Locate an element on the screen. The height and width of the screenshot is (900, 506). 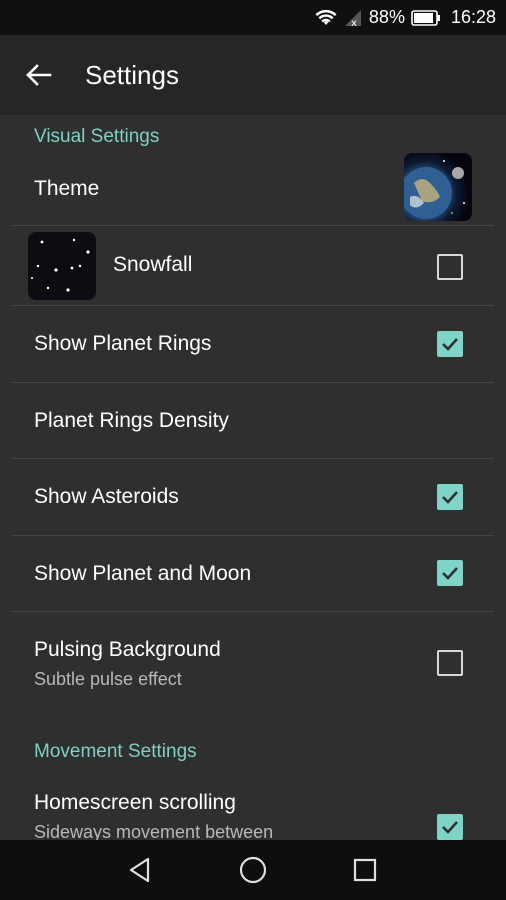
home-circle-icon is located at coordinates (253, 870).